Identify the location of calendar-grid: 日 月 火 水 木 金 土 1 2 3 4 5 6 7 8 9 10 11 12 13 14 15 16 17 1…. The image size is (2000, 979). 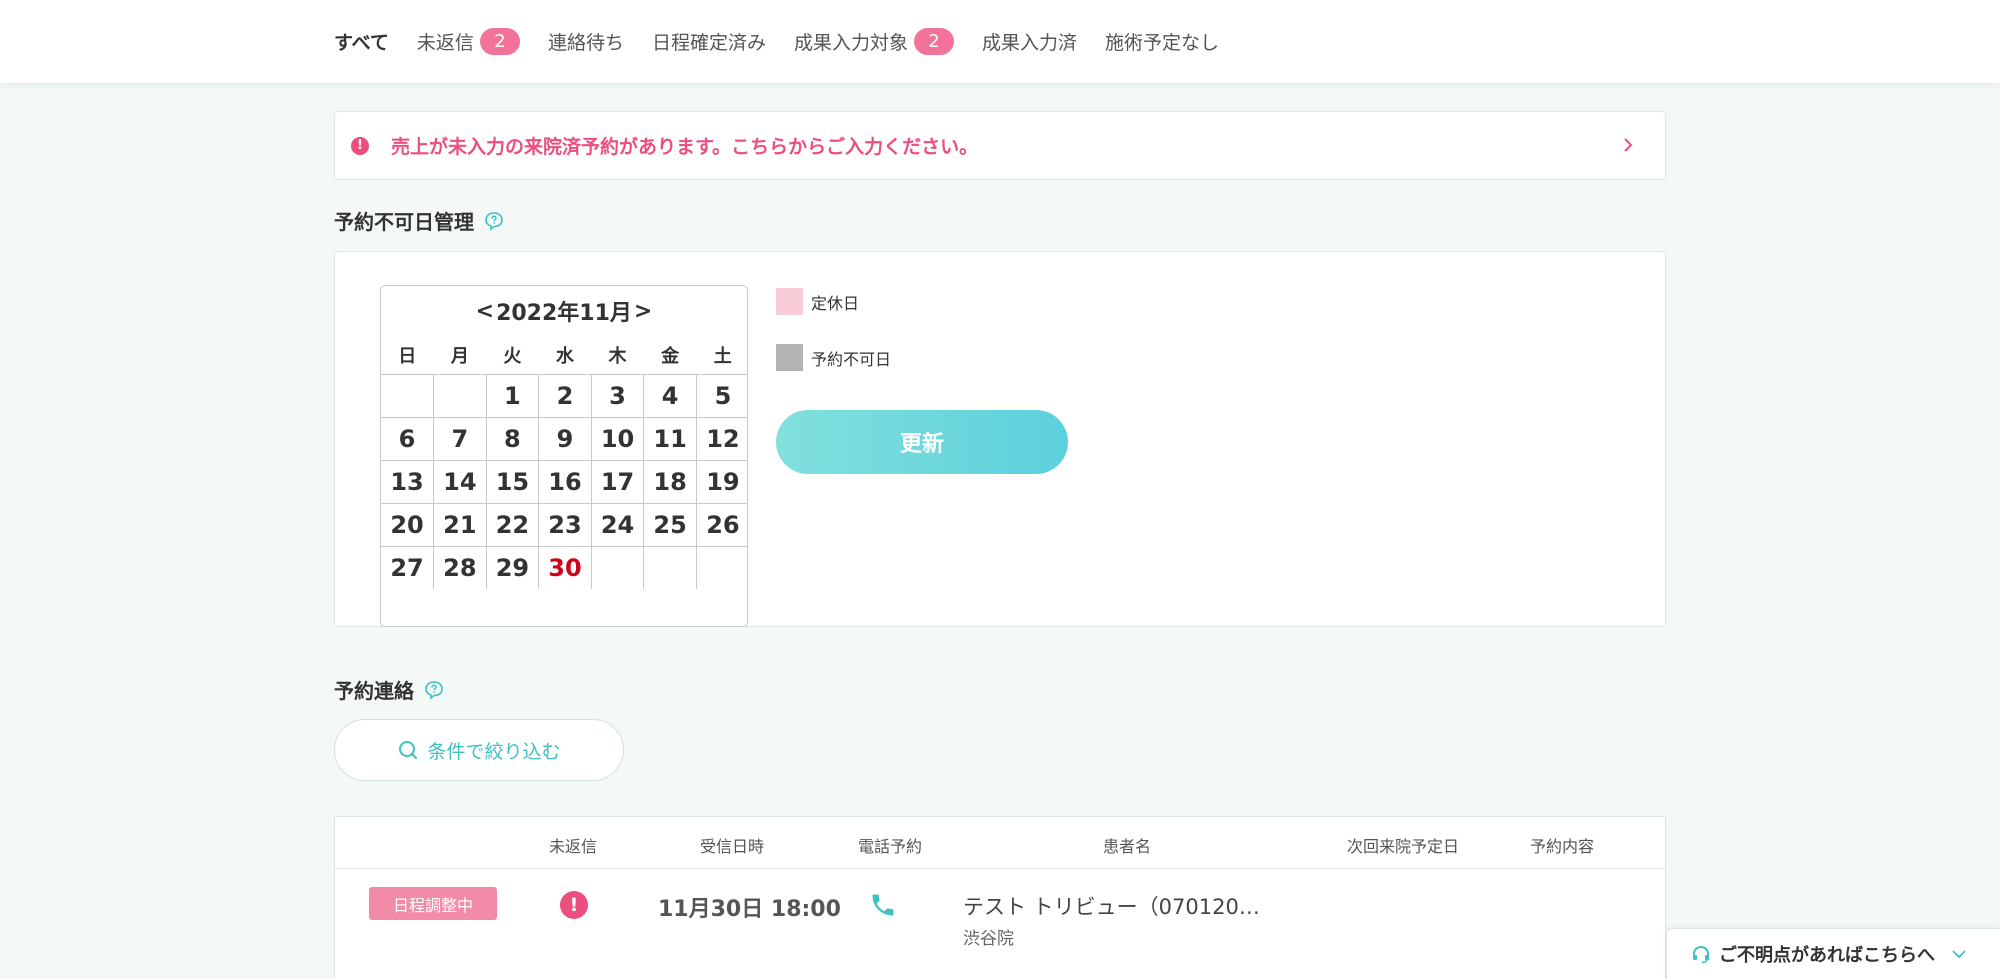
(564, 462).